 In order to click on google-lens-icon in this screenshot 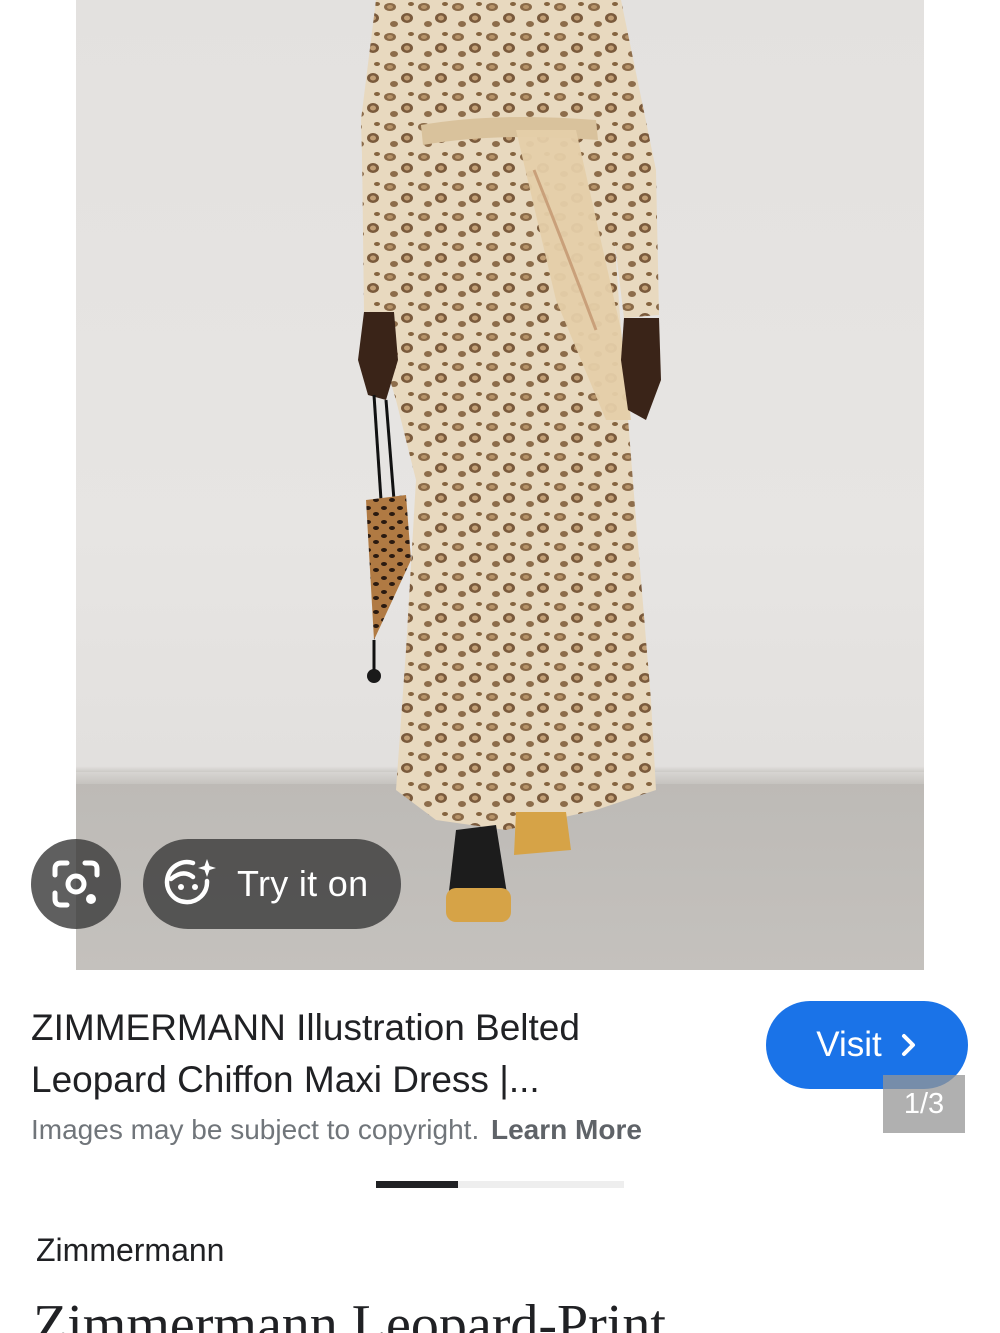, I will do `click(76, 884)`.